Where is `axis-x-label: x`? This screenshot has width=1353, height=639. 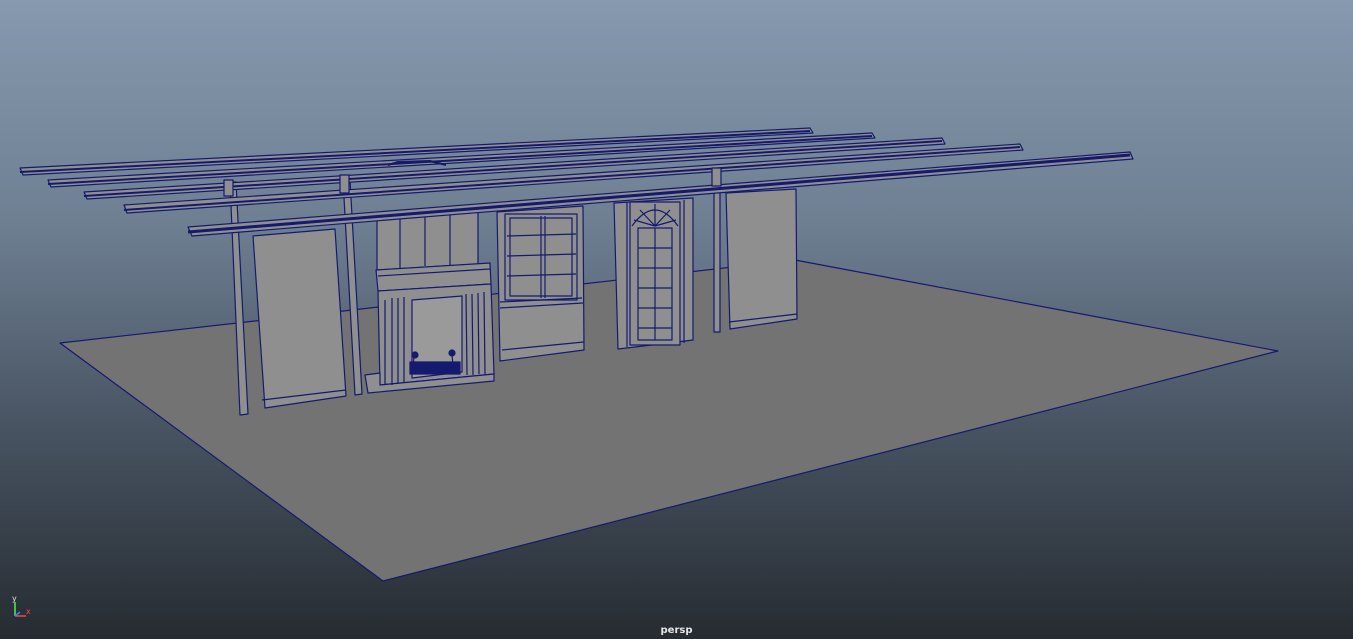 axis-x-label: x is located at coordinates (28, 611).